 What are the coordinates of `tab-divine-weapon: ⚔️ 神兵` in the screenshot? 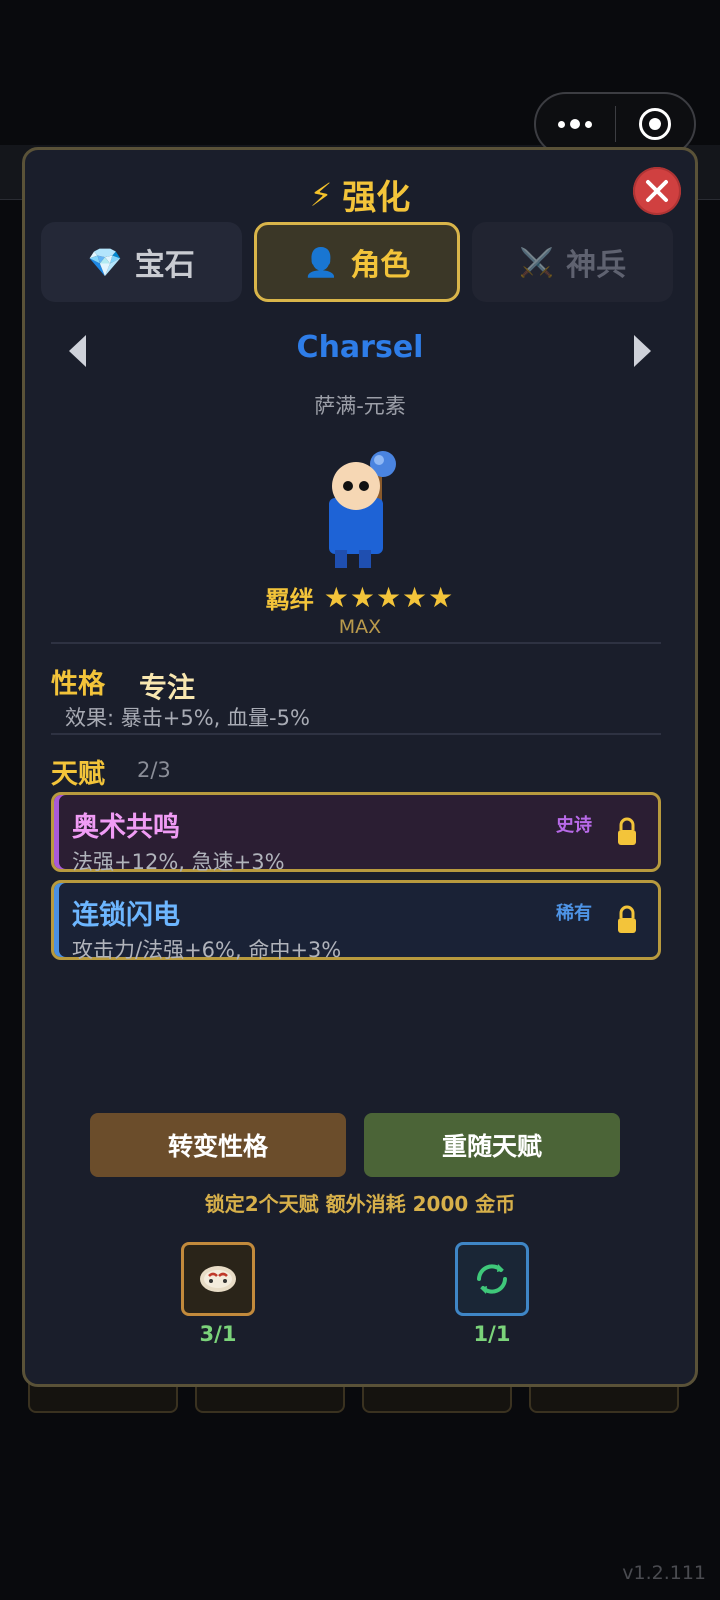 It's located at (573, 262).